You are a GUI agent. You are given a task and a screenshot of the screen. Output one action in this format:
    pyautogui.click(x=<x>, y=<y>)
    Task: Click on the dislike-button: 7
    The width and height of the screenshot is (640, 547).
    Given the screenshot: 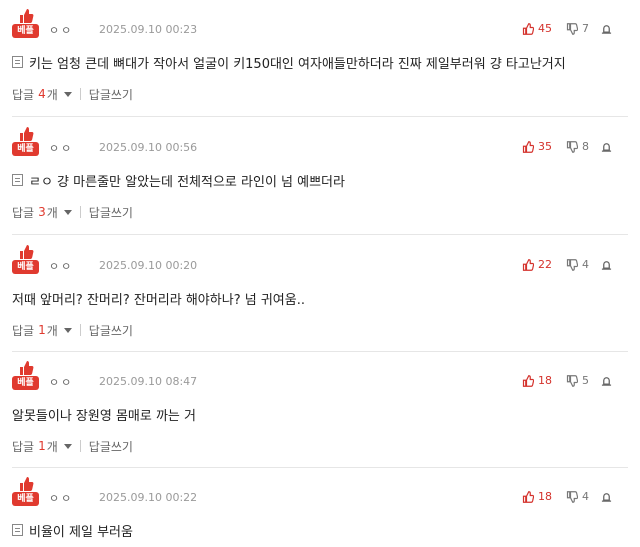 What is the action you would take?
    pyautogui.click(x=577, y=28)
    